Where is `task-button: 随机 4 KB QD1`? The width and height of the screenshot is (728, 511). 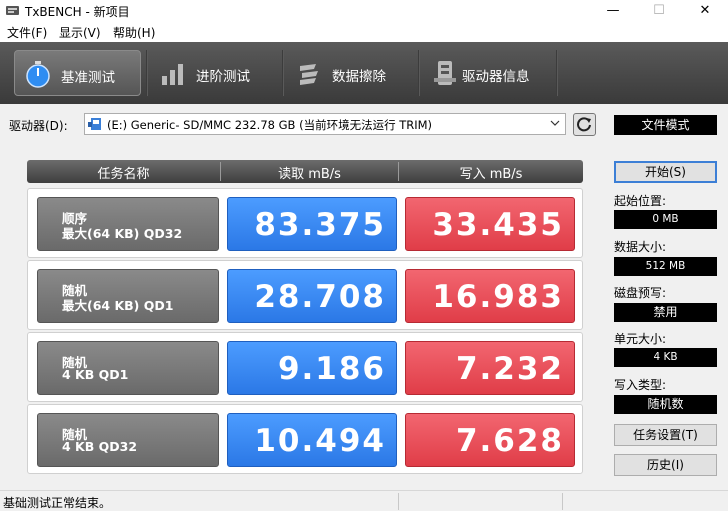
task-button: 随机 4 KB QD1 is located at coordinates (128, 368).